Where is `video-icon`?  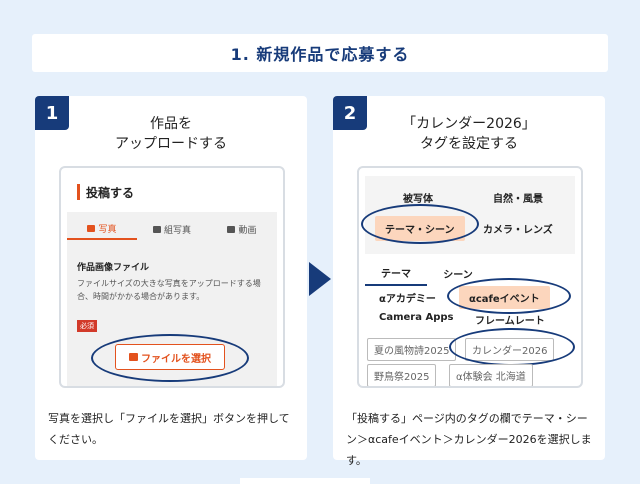
video-icon is located at coordinates (231, 229).